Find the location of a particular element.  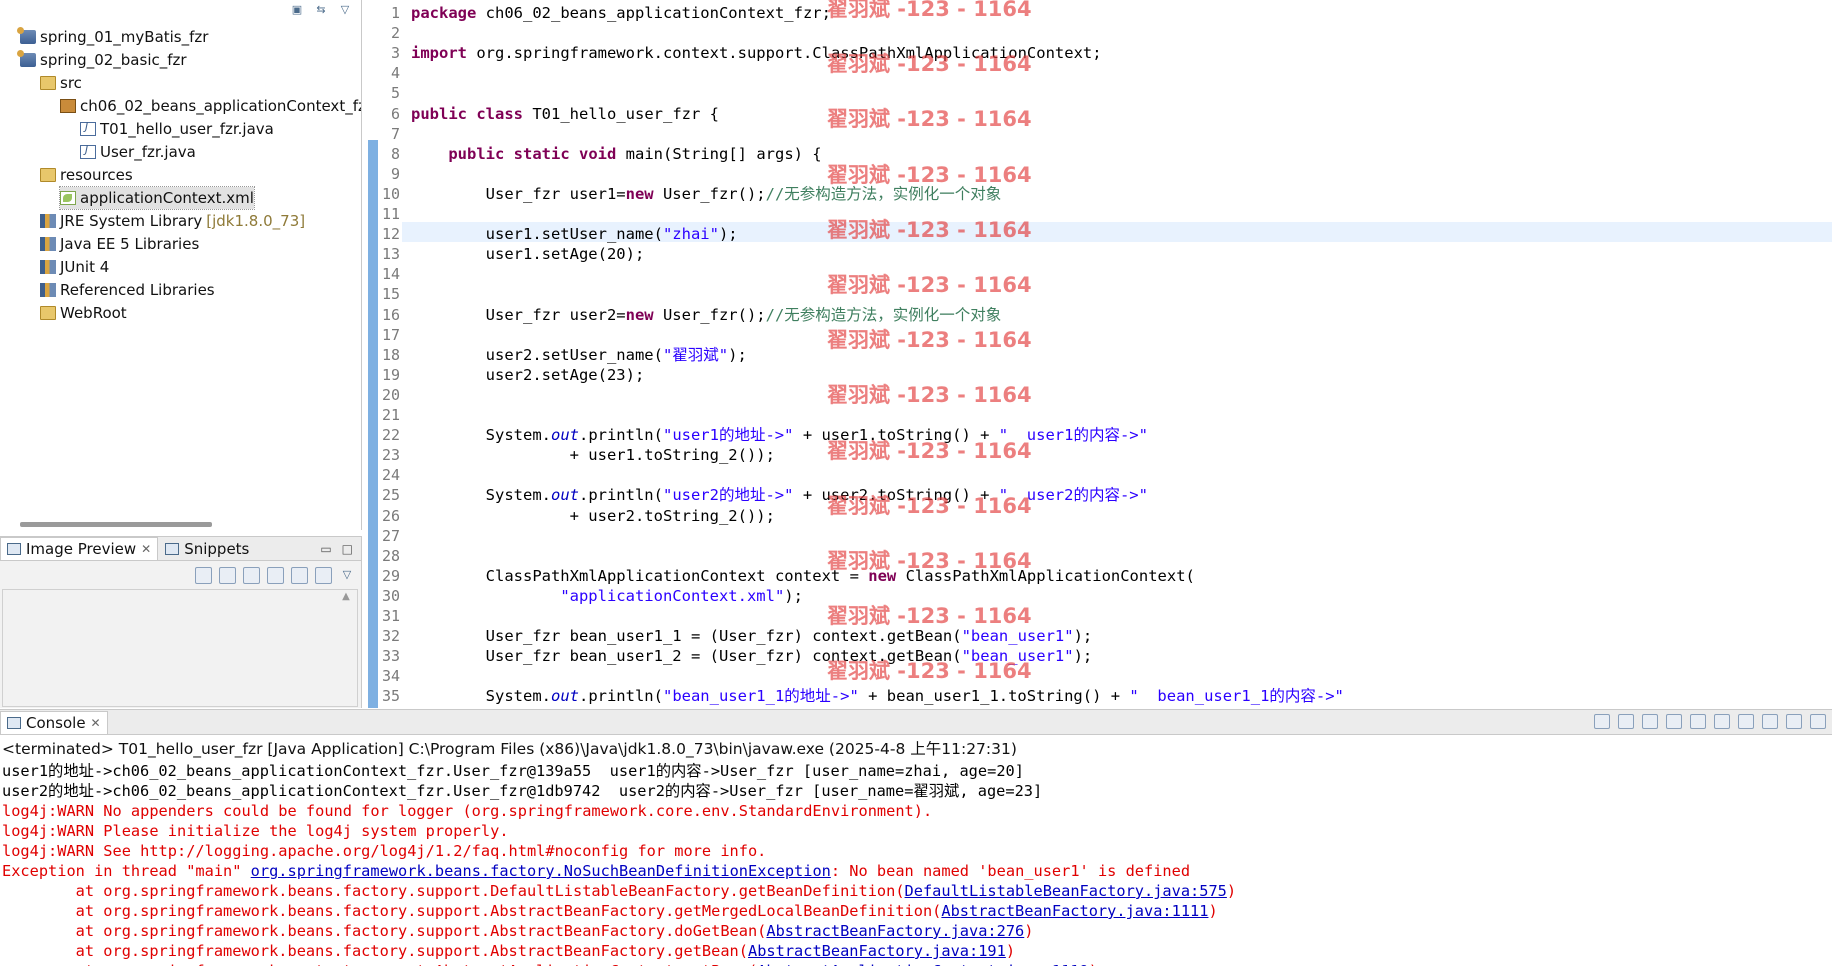

console-link: AbstractBeanFactory.java:191 is located at coordinates (877, 951).